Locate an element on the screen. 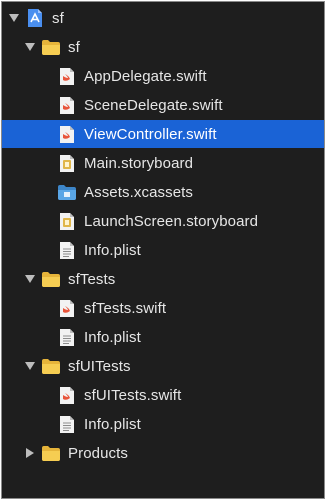  group-label: sf is located at coordinates (74, 47).